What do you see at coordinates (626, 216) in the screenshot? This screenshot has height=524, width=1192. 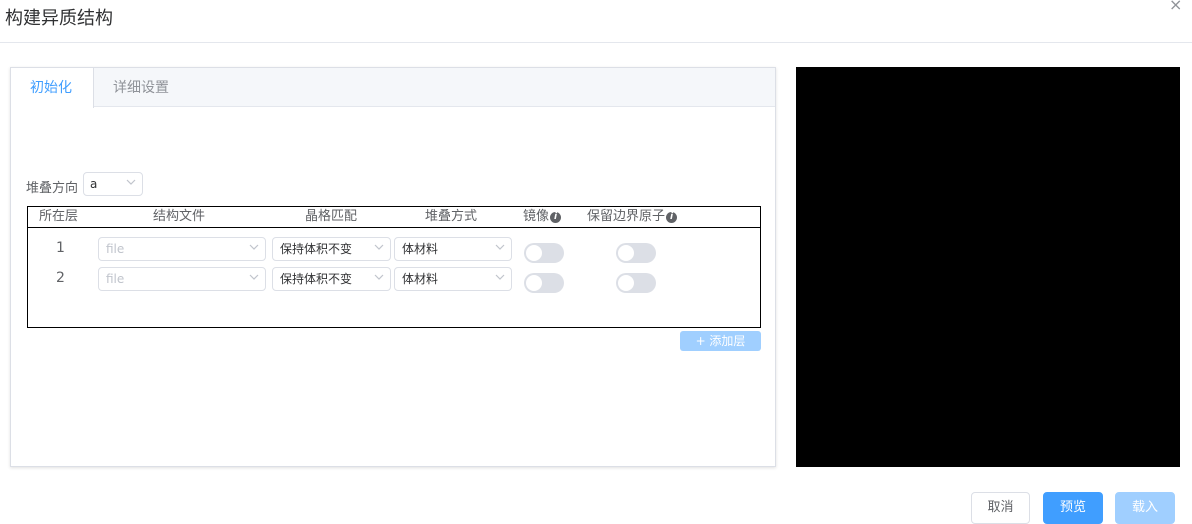 I see `header-keep-boundary-label: 保留边界原子` at bounding box center [626, 216].